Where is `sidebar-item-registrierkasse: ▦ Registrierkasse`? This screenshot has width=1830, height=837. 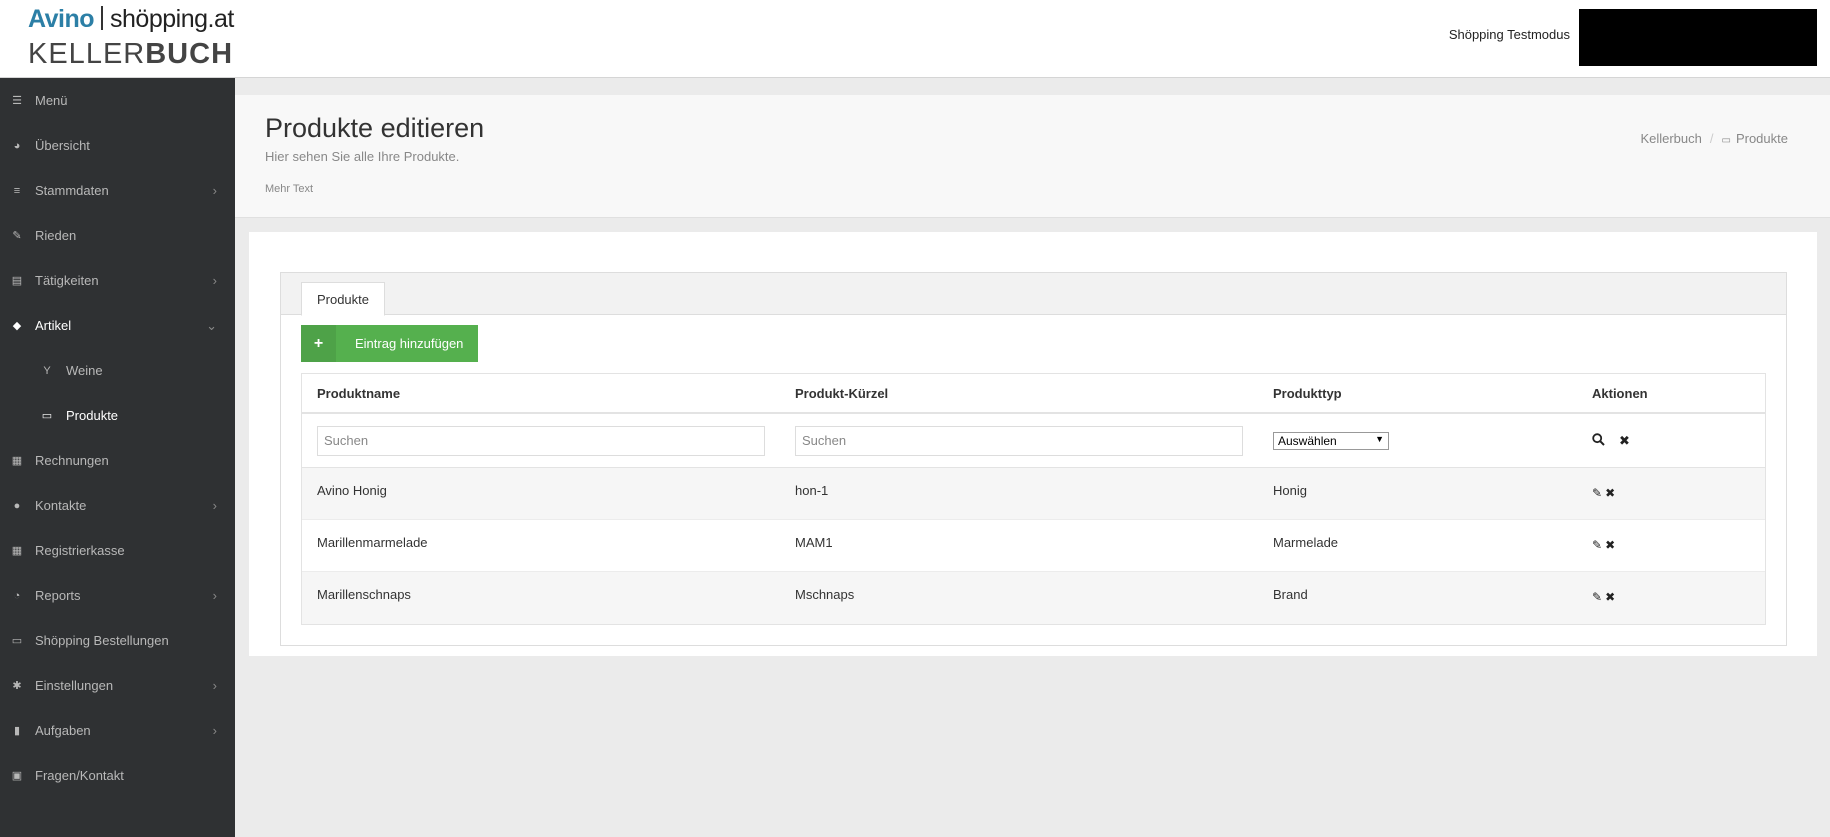
sidebar-item-registrierkasse: ▦ Registrierkasse is located at coordinates (117, 550).